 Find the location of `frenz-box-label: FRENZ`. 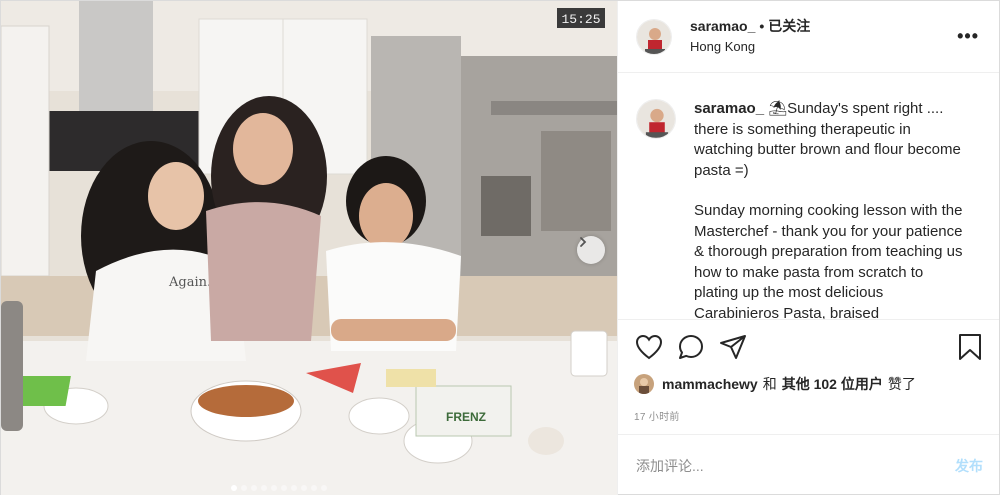

frenz-box-label: FRENZ is located at coordinates (466, 417).